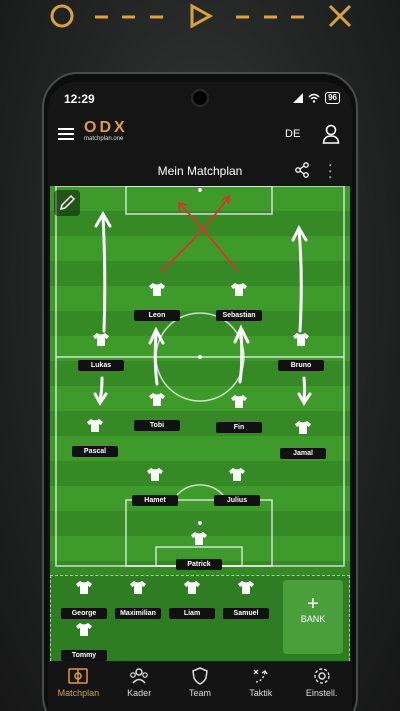  Describe the element at coordinates (155, 500) in the screenshot. I see `player-name: Hamet` at that location.